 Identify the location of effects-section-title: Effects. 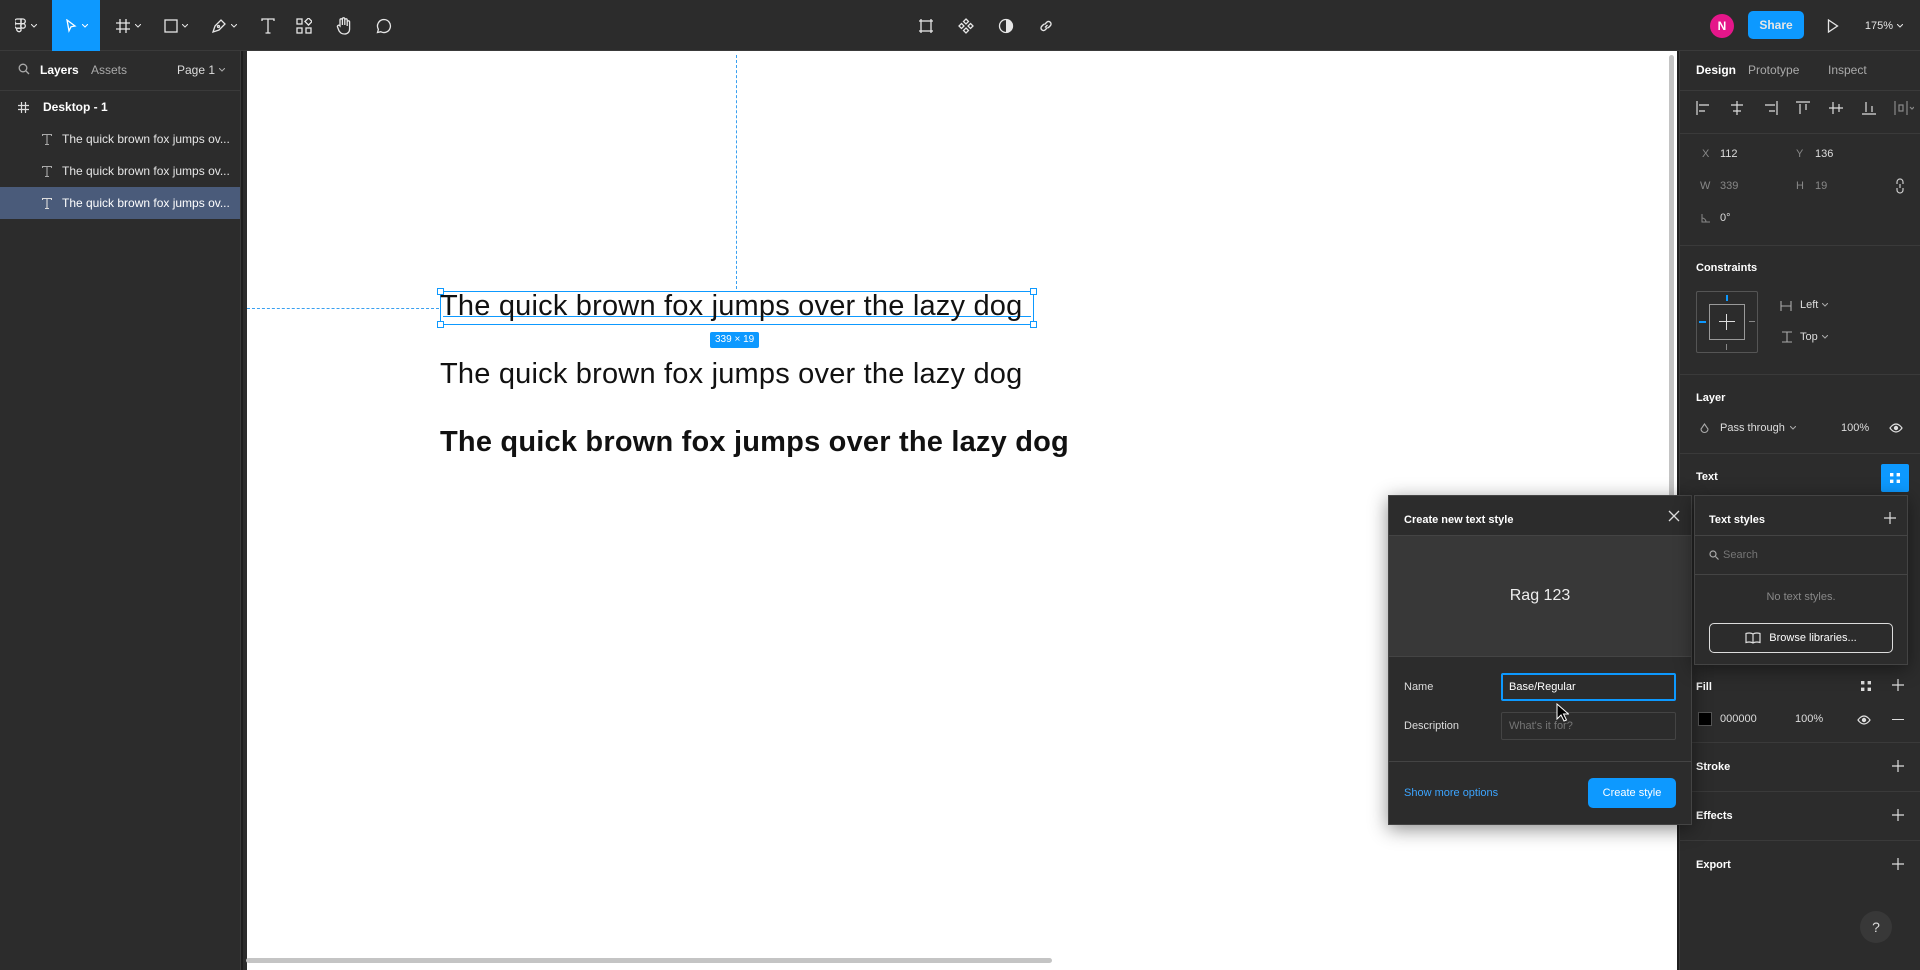
(1714, 816).